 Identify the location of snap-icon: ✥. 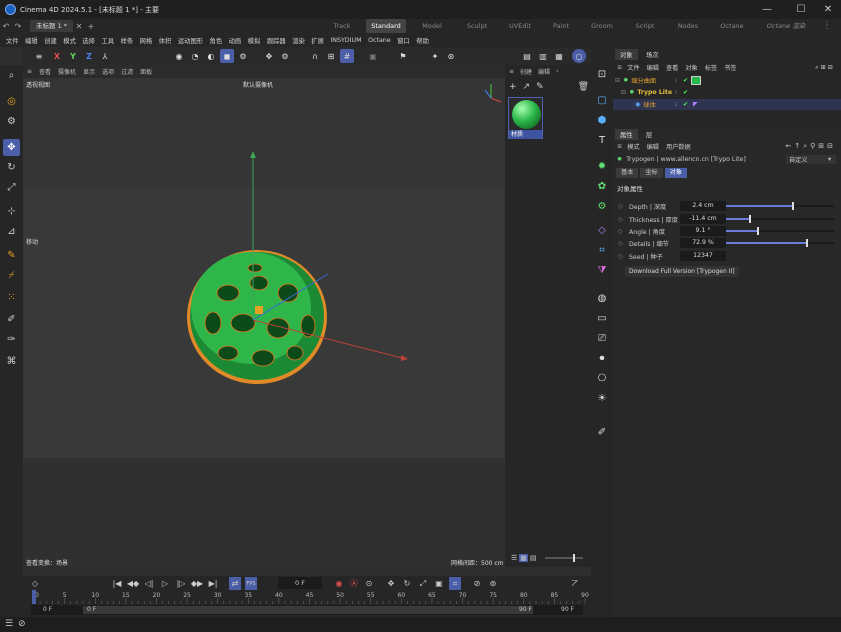
(269, 56).